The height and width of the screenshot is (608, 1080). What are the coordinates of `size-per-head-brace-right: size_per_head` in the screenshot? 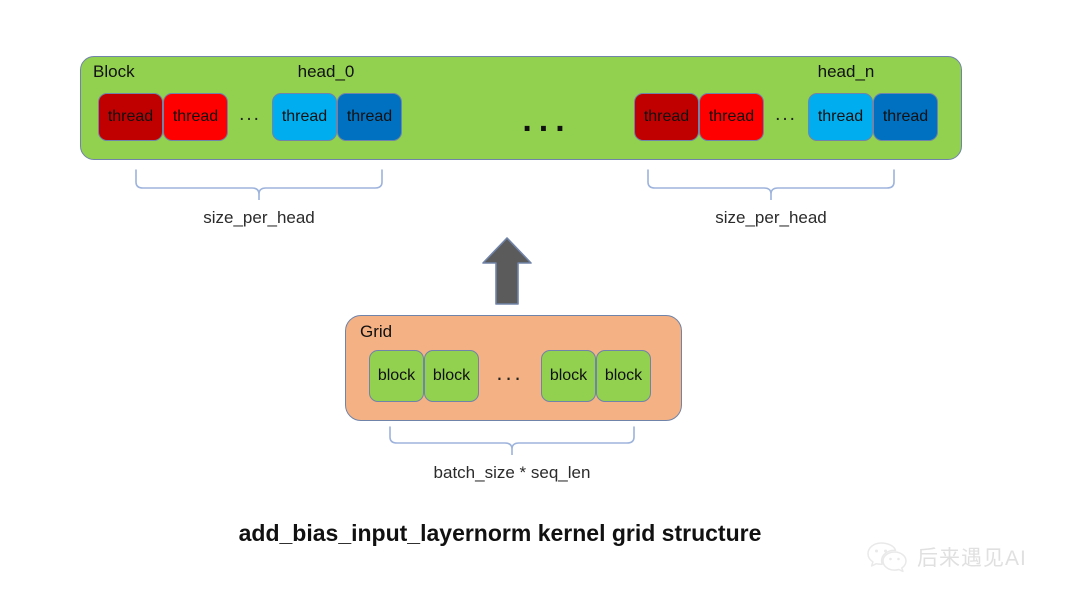 It's located at (771, 197).